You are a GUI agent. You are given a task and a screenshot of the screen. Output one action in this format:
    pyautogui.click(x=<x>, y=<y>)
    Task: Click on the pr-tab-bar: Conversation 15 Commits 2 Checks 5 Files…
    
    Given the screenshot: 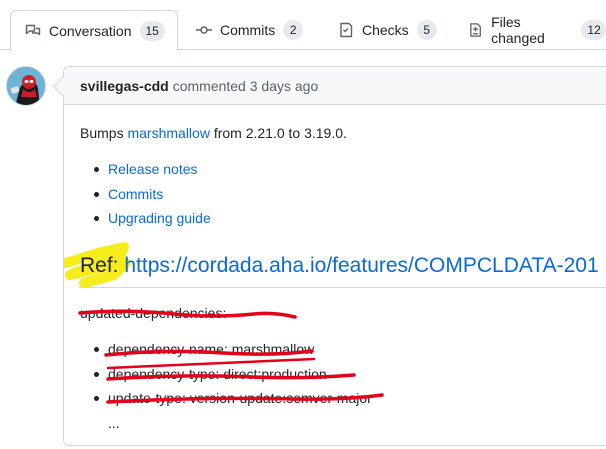 What is the action you would take?
    pyautogui.click(x=303, y=25)
    